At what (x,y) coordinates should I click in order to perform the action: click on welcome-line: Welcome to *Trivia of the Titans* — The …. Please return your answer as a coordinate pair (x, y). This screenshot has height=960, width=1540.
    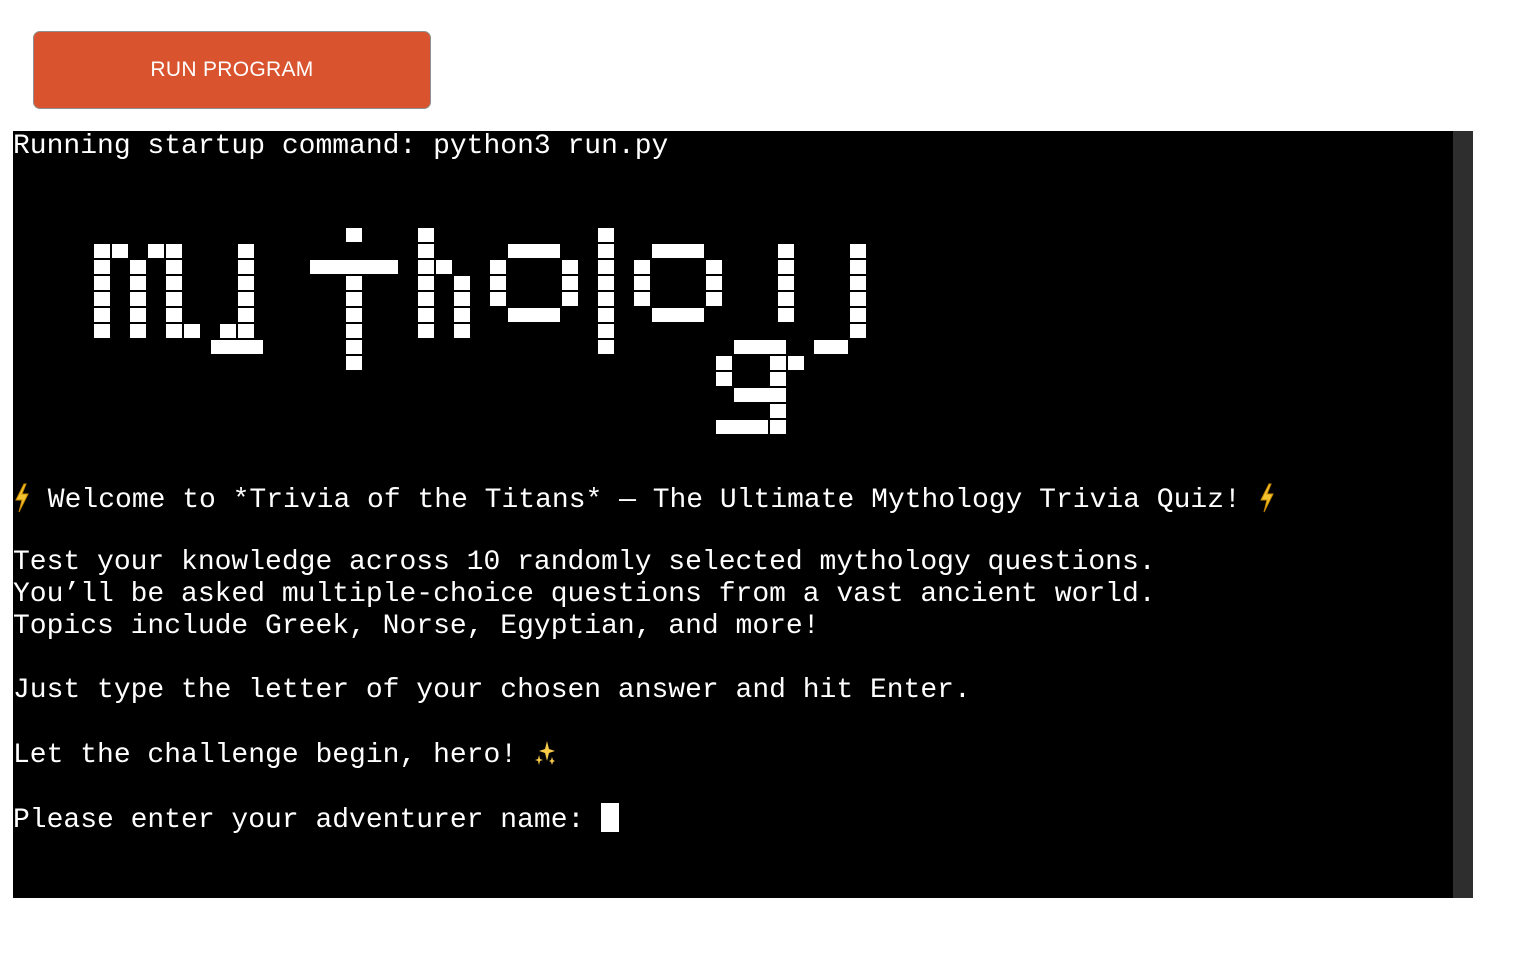
    Looking at the image, I should click on (644, 499).